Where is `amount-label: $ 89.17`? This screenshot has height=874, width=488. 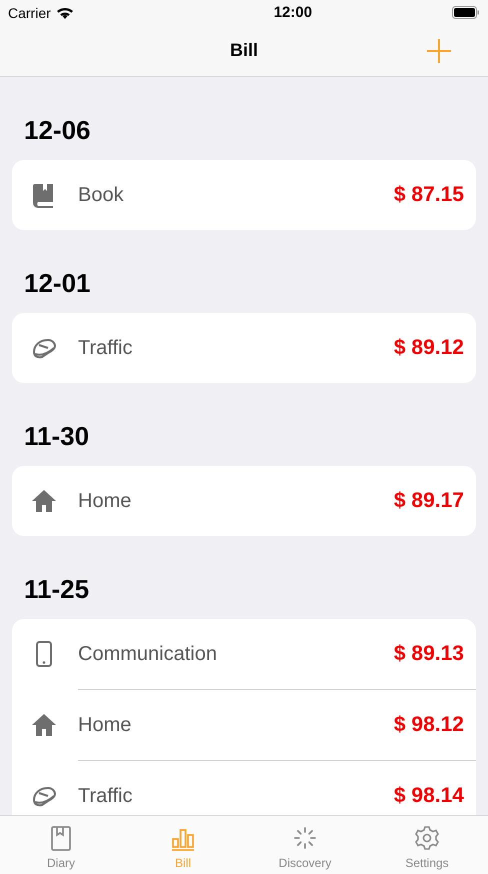
amount-label: $ 89.17 is located at coordinates (429, 501).